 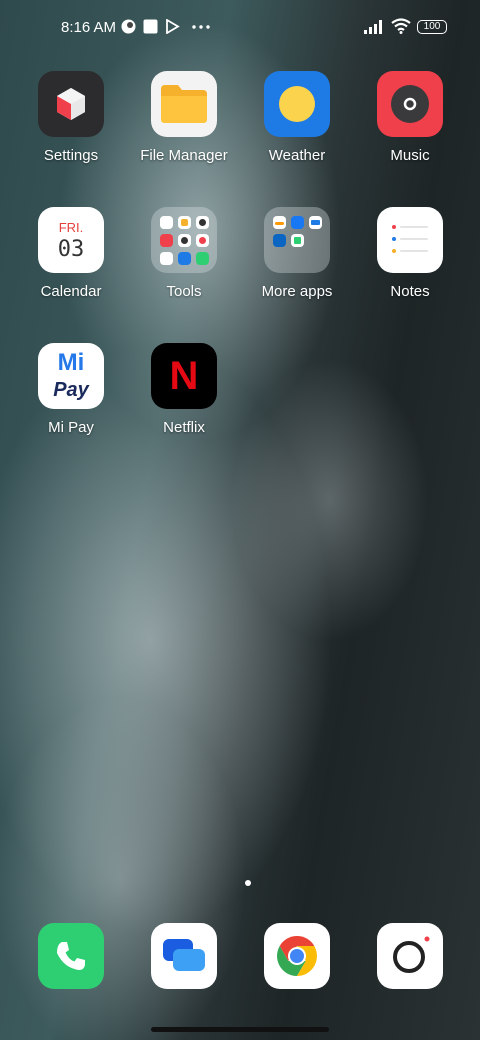 What do you see at coordinates (240, 1029) in the screenshot?
I see `home-gesture-bar` at bounding box center [240, 1029].